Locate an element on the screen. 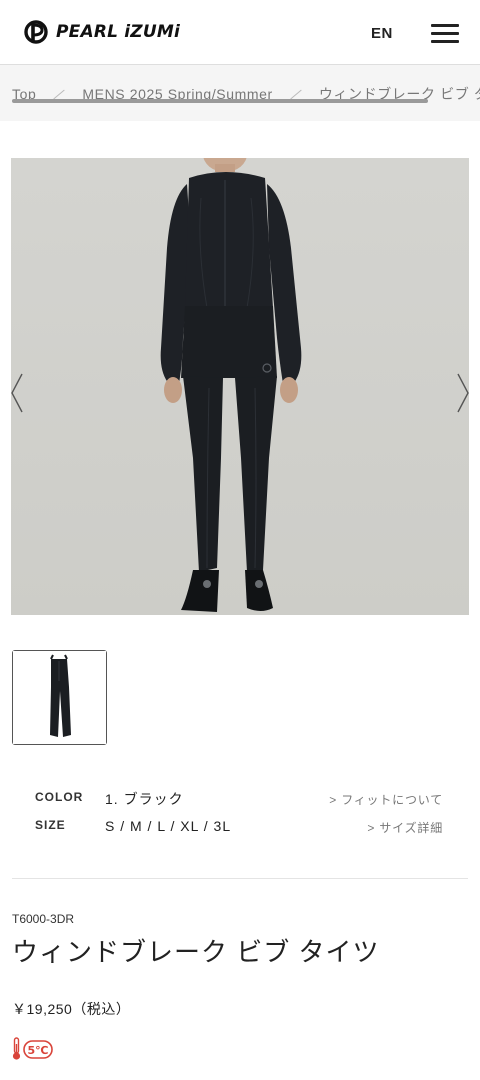 The height and width of the screenshot is (1080, 480). product-price: ￥19,250（税込） is located at coordinates (71, 1009).